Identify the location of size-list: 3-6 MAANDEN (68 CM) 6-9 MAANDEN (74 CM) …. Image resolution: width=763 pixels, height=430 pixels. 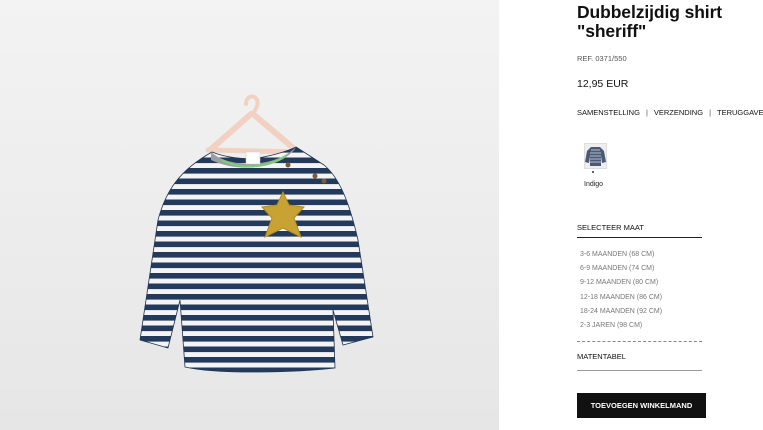
(621, 292).